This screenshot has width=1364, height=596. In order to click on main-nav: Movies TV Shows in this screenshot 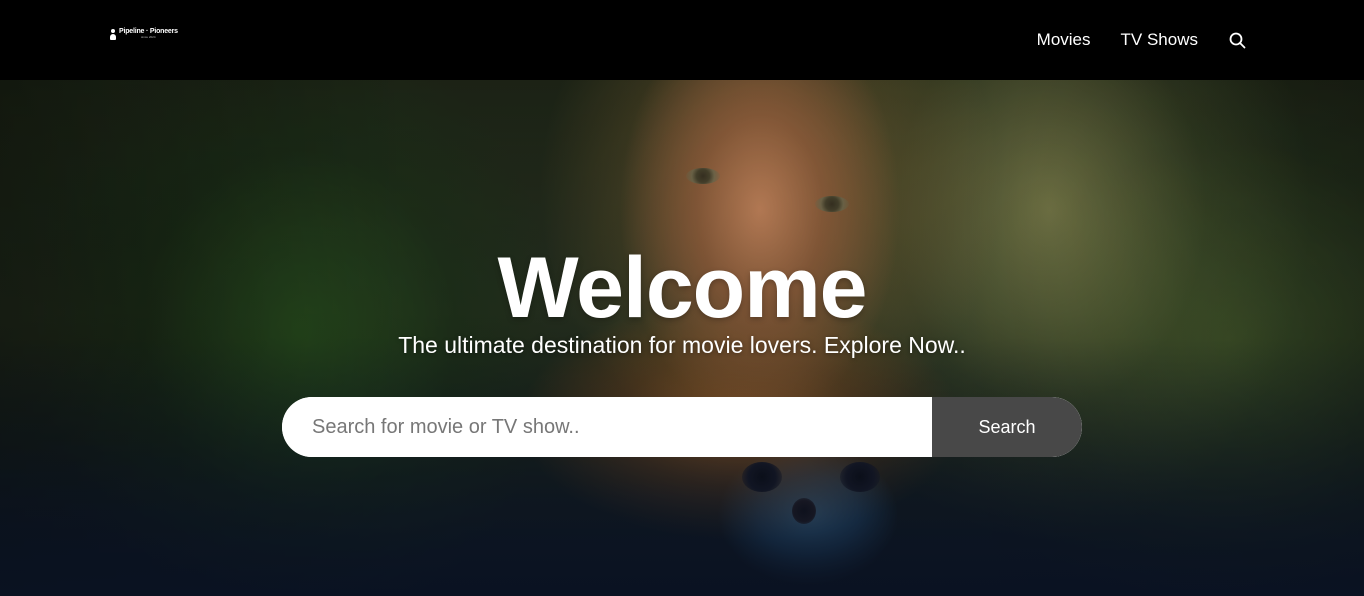, I will do `click(1141, 40)`.